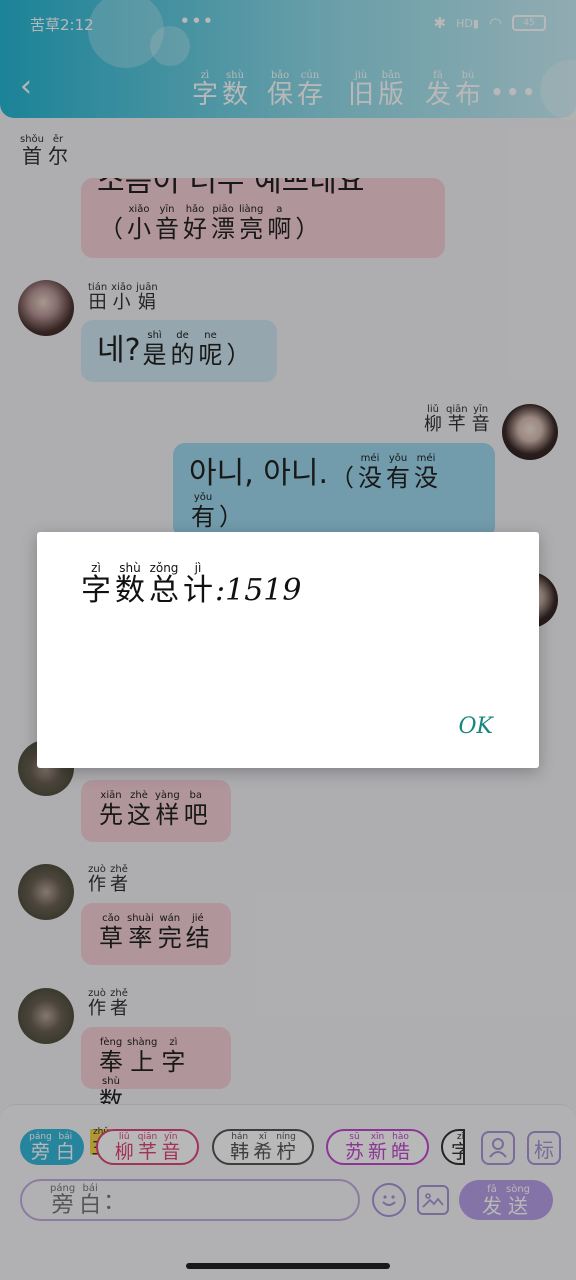 This screenshot has width=576, height=1280. I want to click on ruby-char: zǒng 总, so click(164, 584).